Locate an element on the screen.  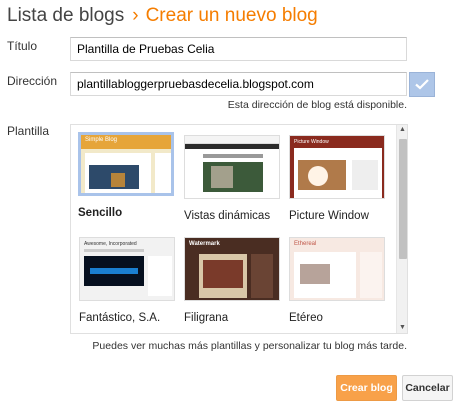
template-name-watermark: Filigrana is located at coordinates (206, 318).